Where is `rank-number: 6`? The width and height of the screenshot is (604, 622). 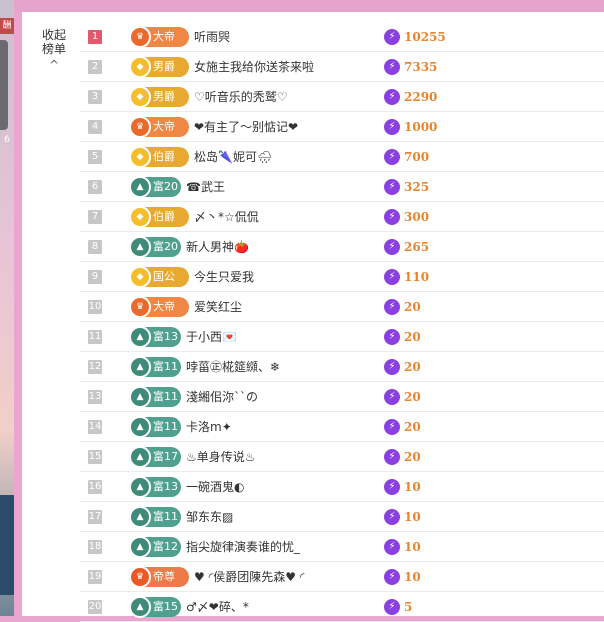
rank-number: 6 is located at coordinates (95, 187).